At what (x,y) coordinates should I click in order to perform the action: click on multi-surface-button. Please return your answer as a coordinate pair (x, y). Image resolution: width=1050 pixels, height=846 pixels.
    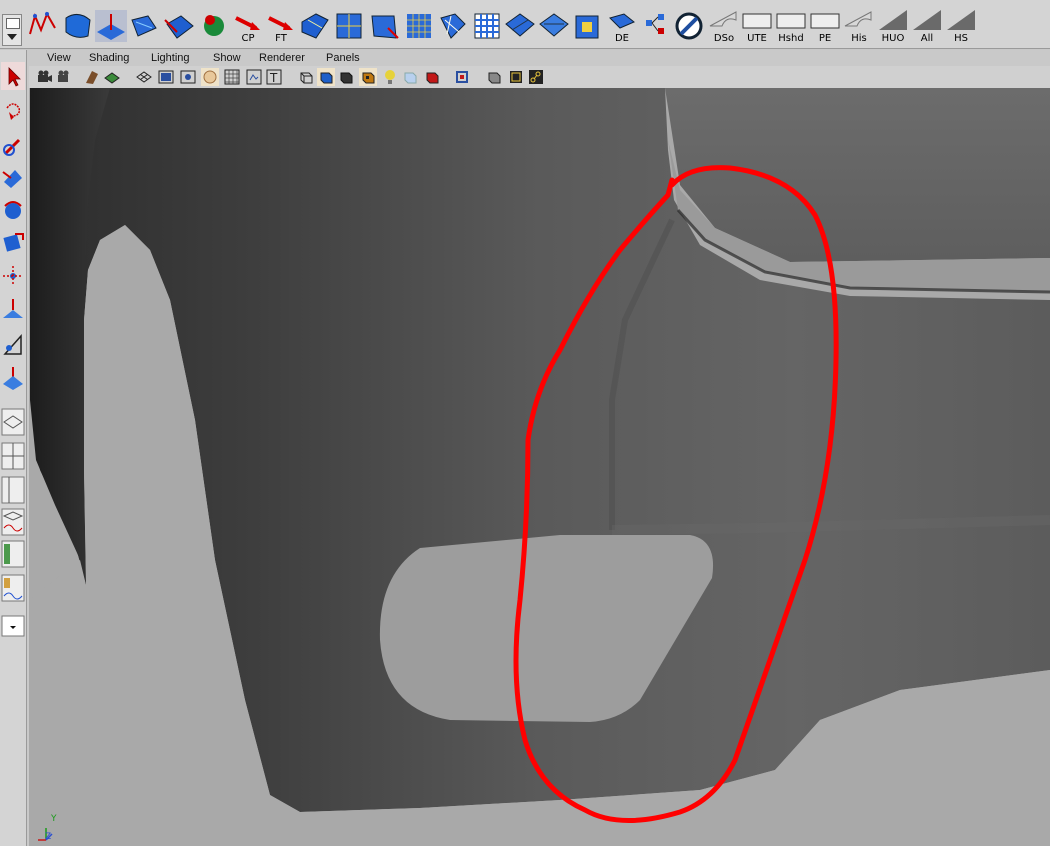
    Looking at the image, I should click on (453, 26).